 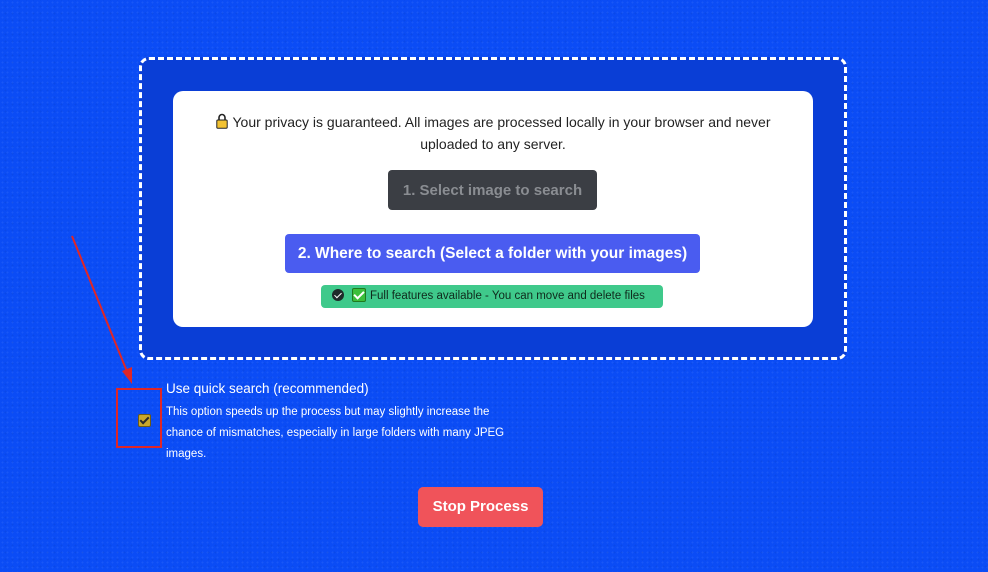 What do you see at coordinates (267, 388) in the screenshot?
I see `quick-search-label: Use quick search (recommended)` at bounding box center [267, 388].